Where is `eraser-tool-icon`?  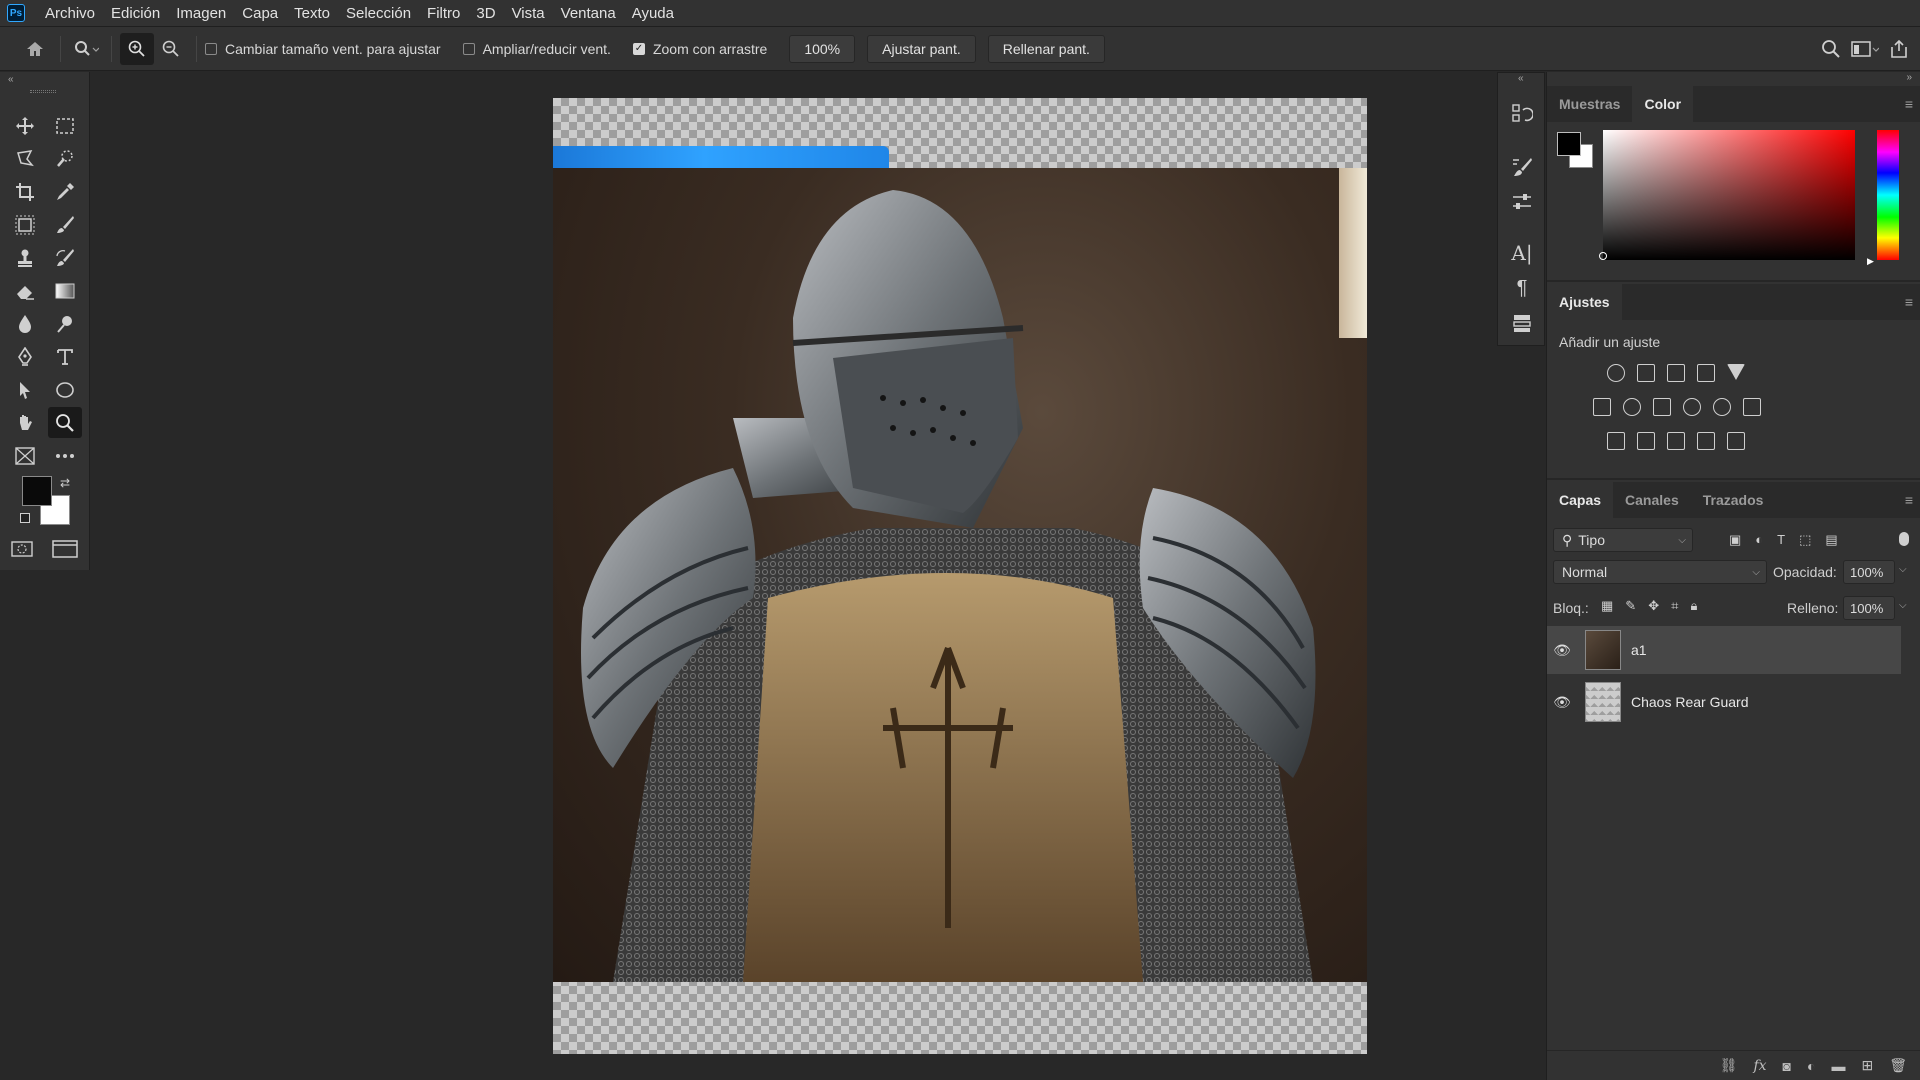 eraser-tool-icon is located at coordinates (25, 290).